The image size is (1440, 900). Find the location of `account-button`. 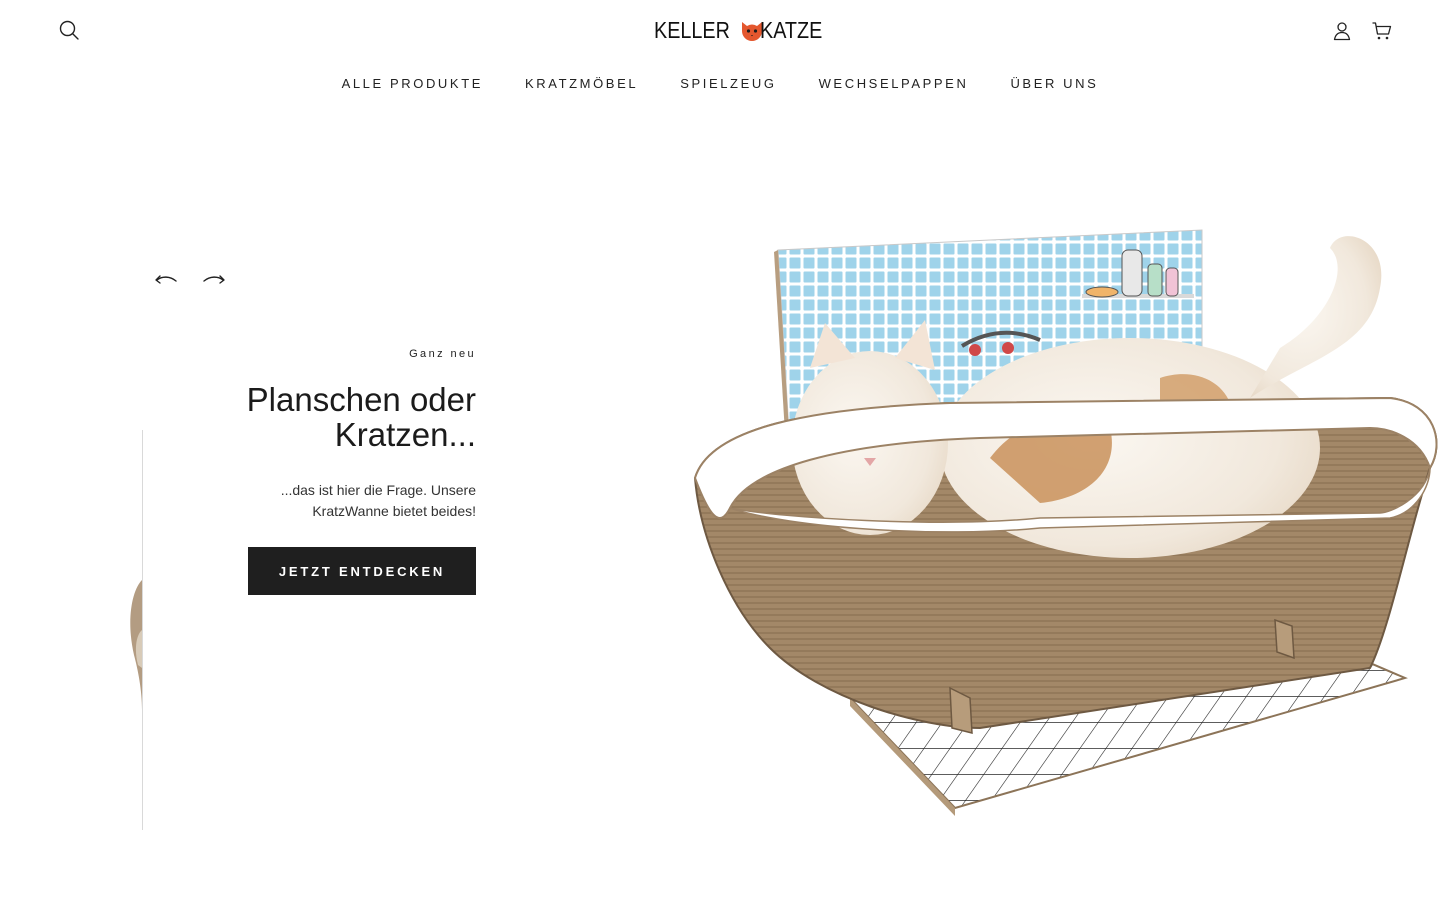

account-button is located at coordinates (1342, 31).